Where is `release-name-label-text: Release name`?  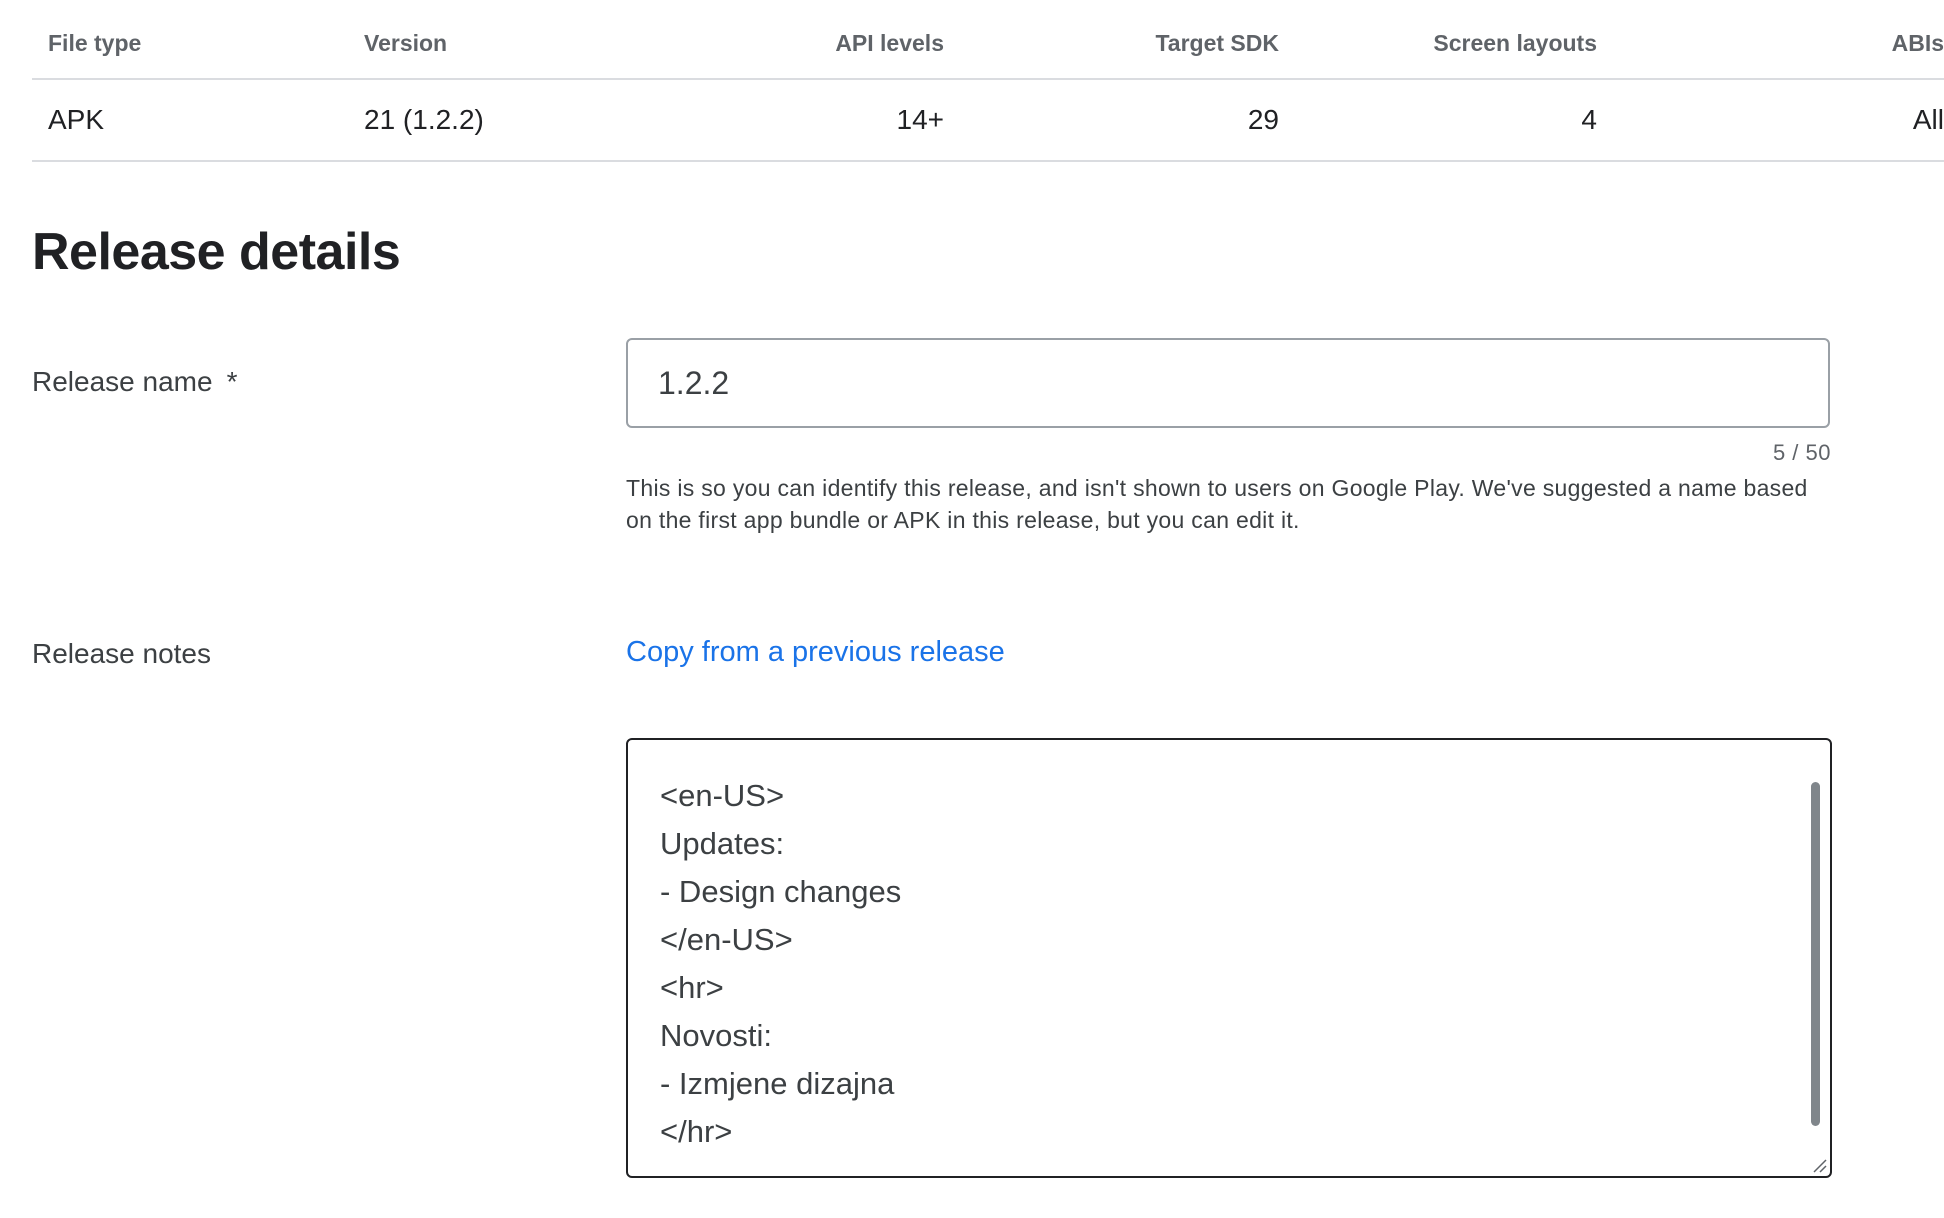
release-name-label-text: Release name is located at coordinates (122, 381).